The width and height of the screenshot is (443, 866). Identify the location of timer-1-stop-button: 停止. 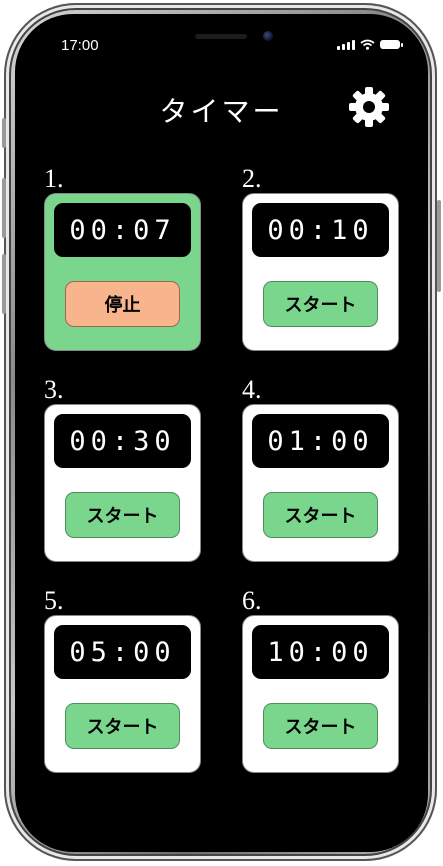
(122, 304).